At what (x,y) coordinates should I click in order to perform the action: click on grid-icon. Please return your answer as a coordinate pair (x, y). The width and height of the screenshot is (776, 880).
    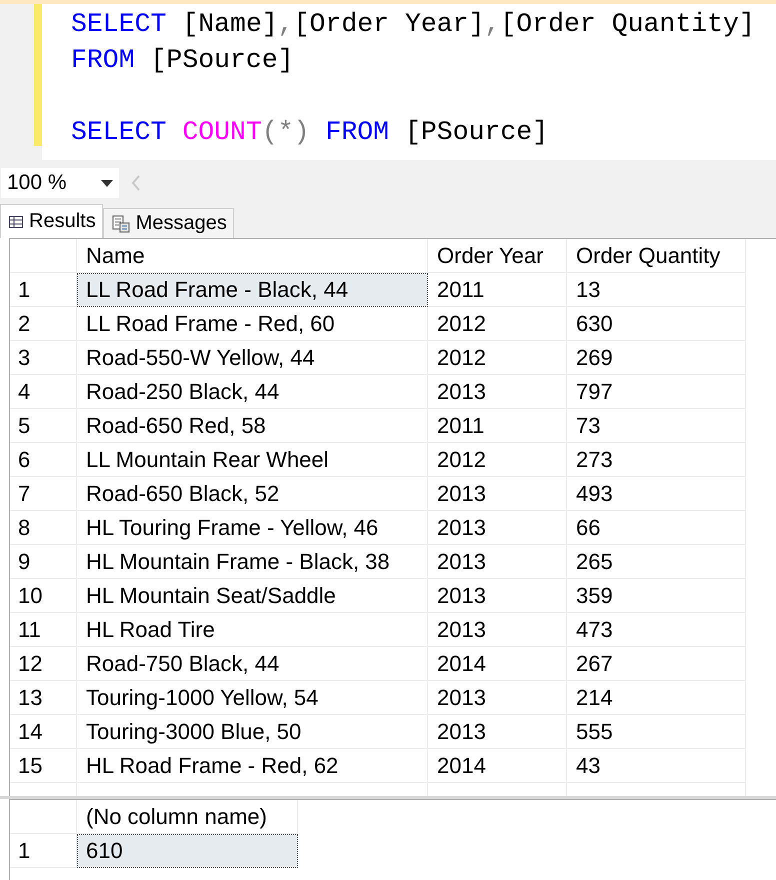
    Looking at the image, I should click on (16, 222).